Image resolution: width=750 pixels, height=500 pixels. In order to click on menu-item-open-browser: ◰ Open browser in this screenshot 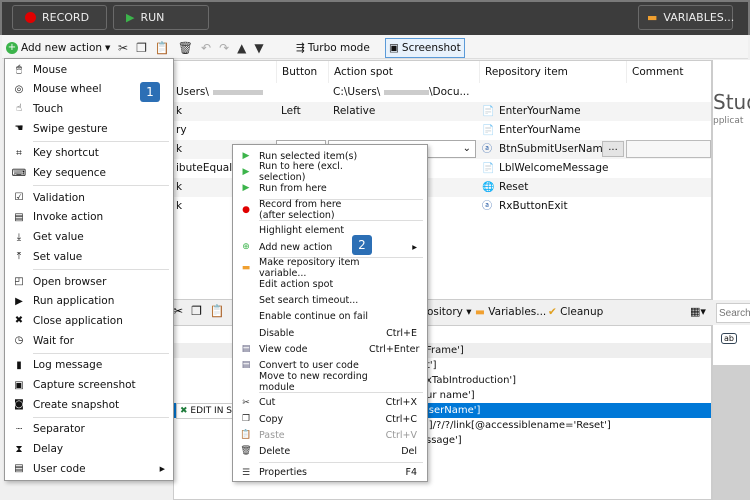, I will do `click(89, 281)`.